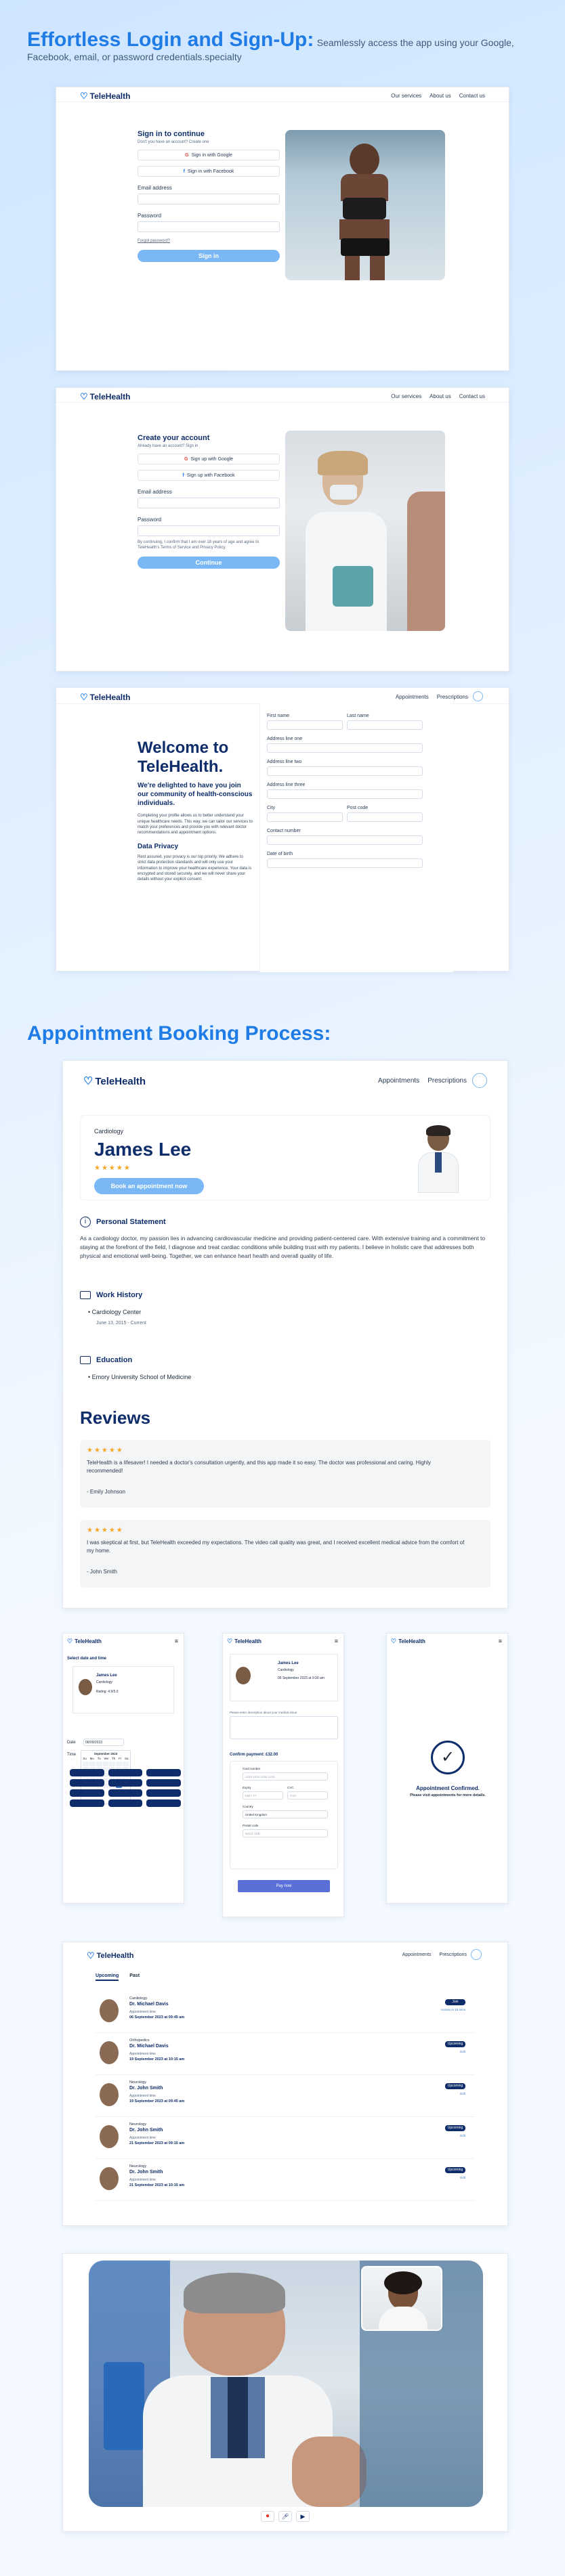  I want to click on cvc-field: CVC, so click(307, 1795).